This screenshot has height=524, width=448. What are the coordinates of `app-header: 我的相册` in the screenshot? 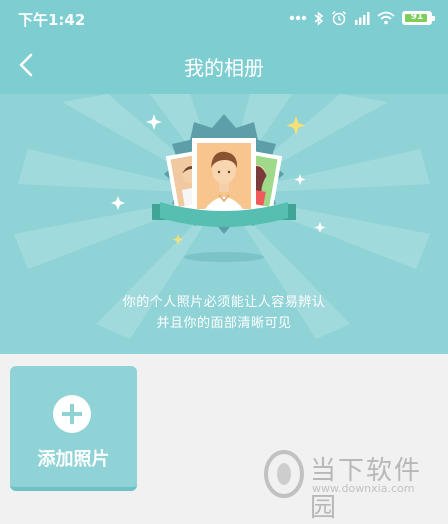 It's located at (224, 65).